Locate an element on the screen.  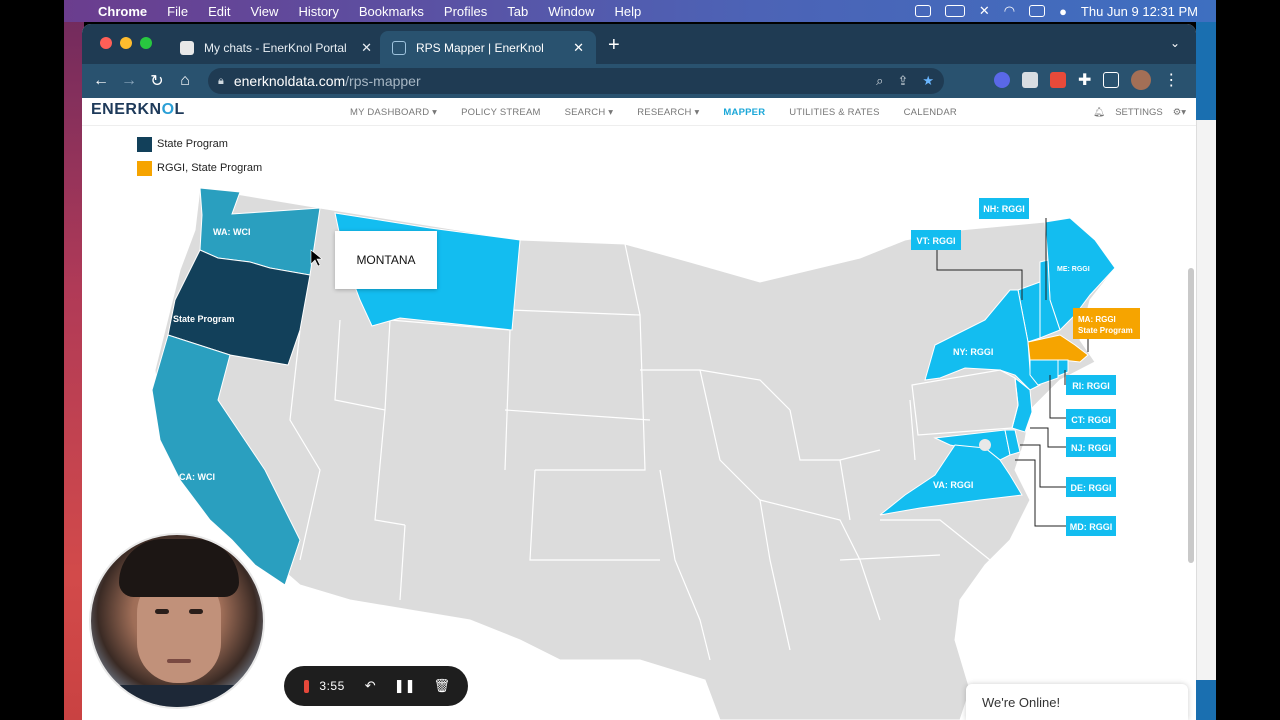
tab-rps-mapper: RPS Mapper | EnerKnol ✕ is located at coordinates (488, 47).